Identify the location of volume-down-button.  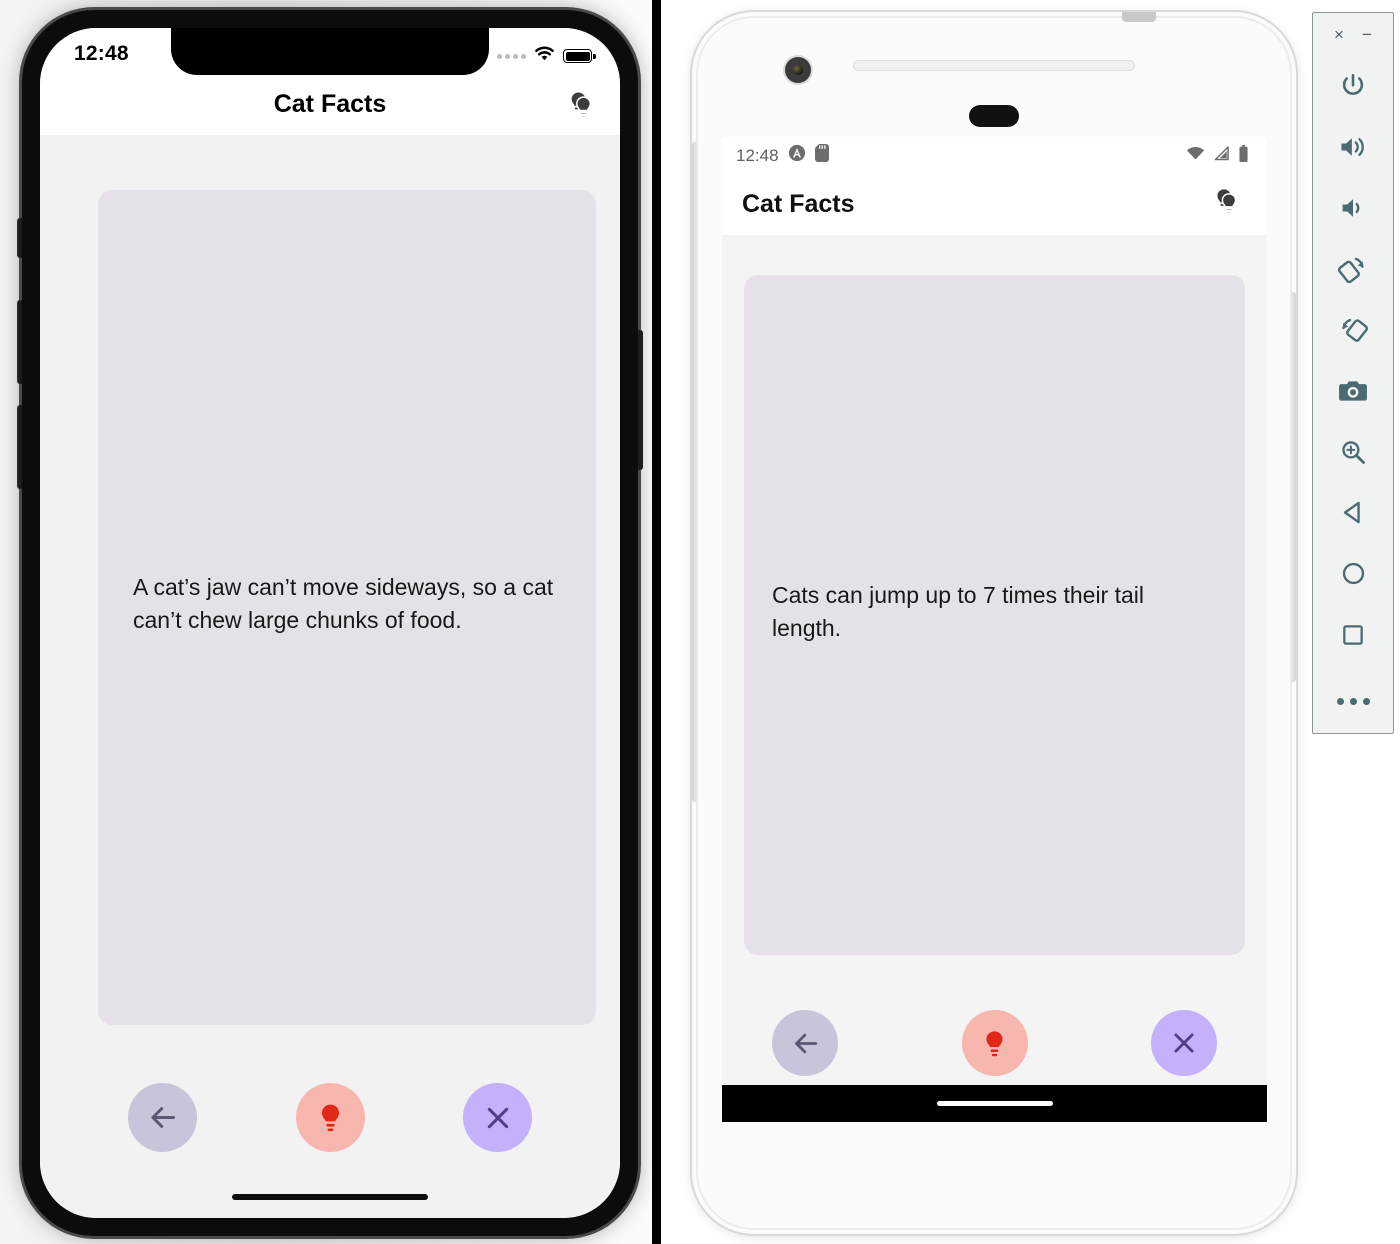
(1353, 207).